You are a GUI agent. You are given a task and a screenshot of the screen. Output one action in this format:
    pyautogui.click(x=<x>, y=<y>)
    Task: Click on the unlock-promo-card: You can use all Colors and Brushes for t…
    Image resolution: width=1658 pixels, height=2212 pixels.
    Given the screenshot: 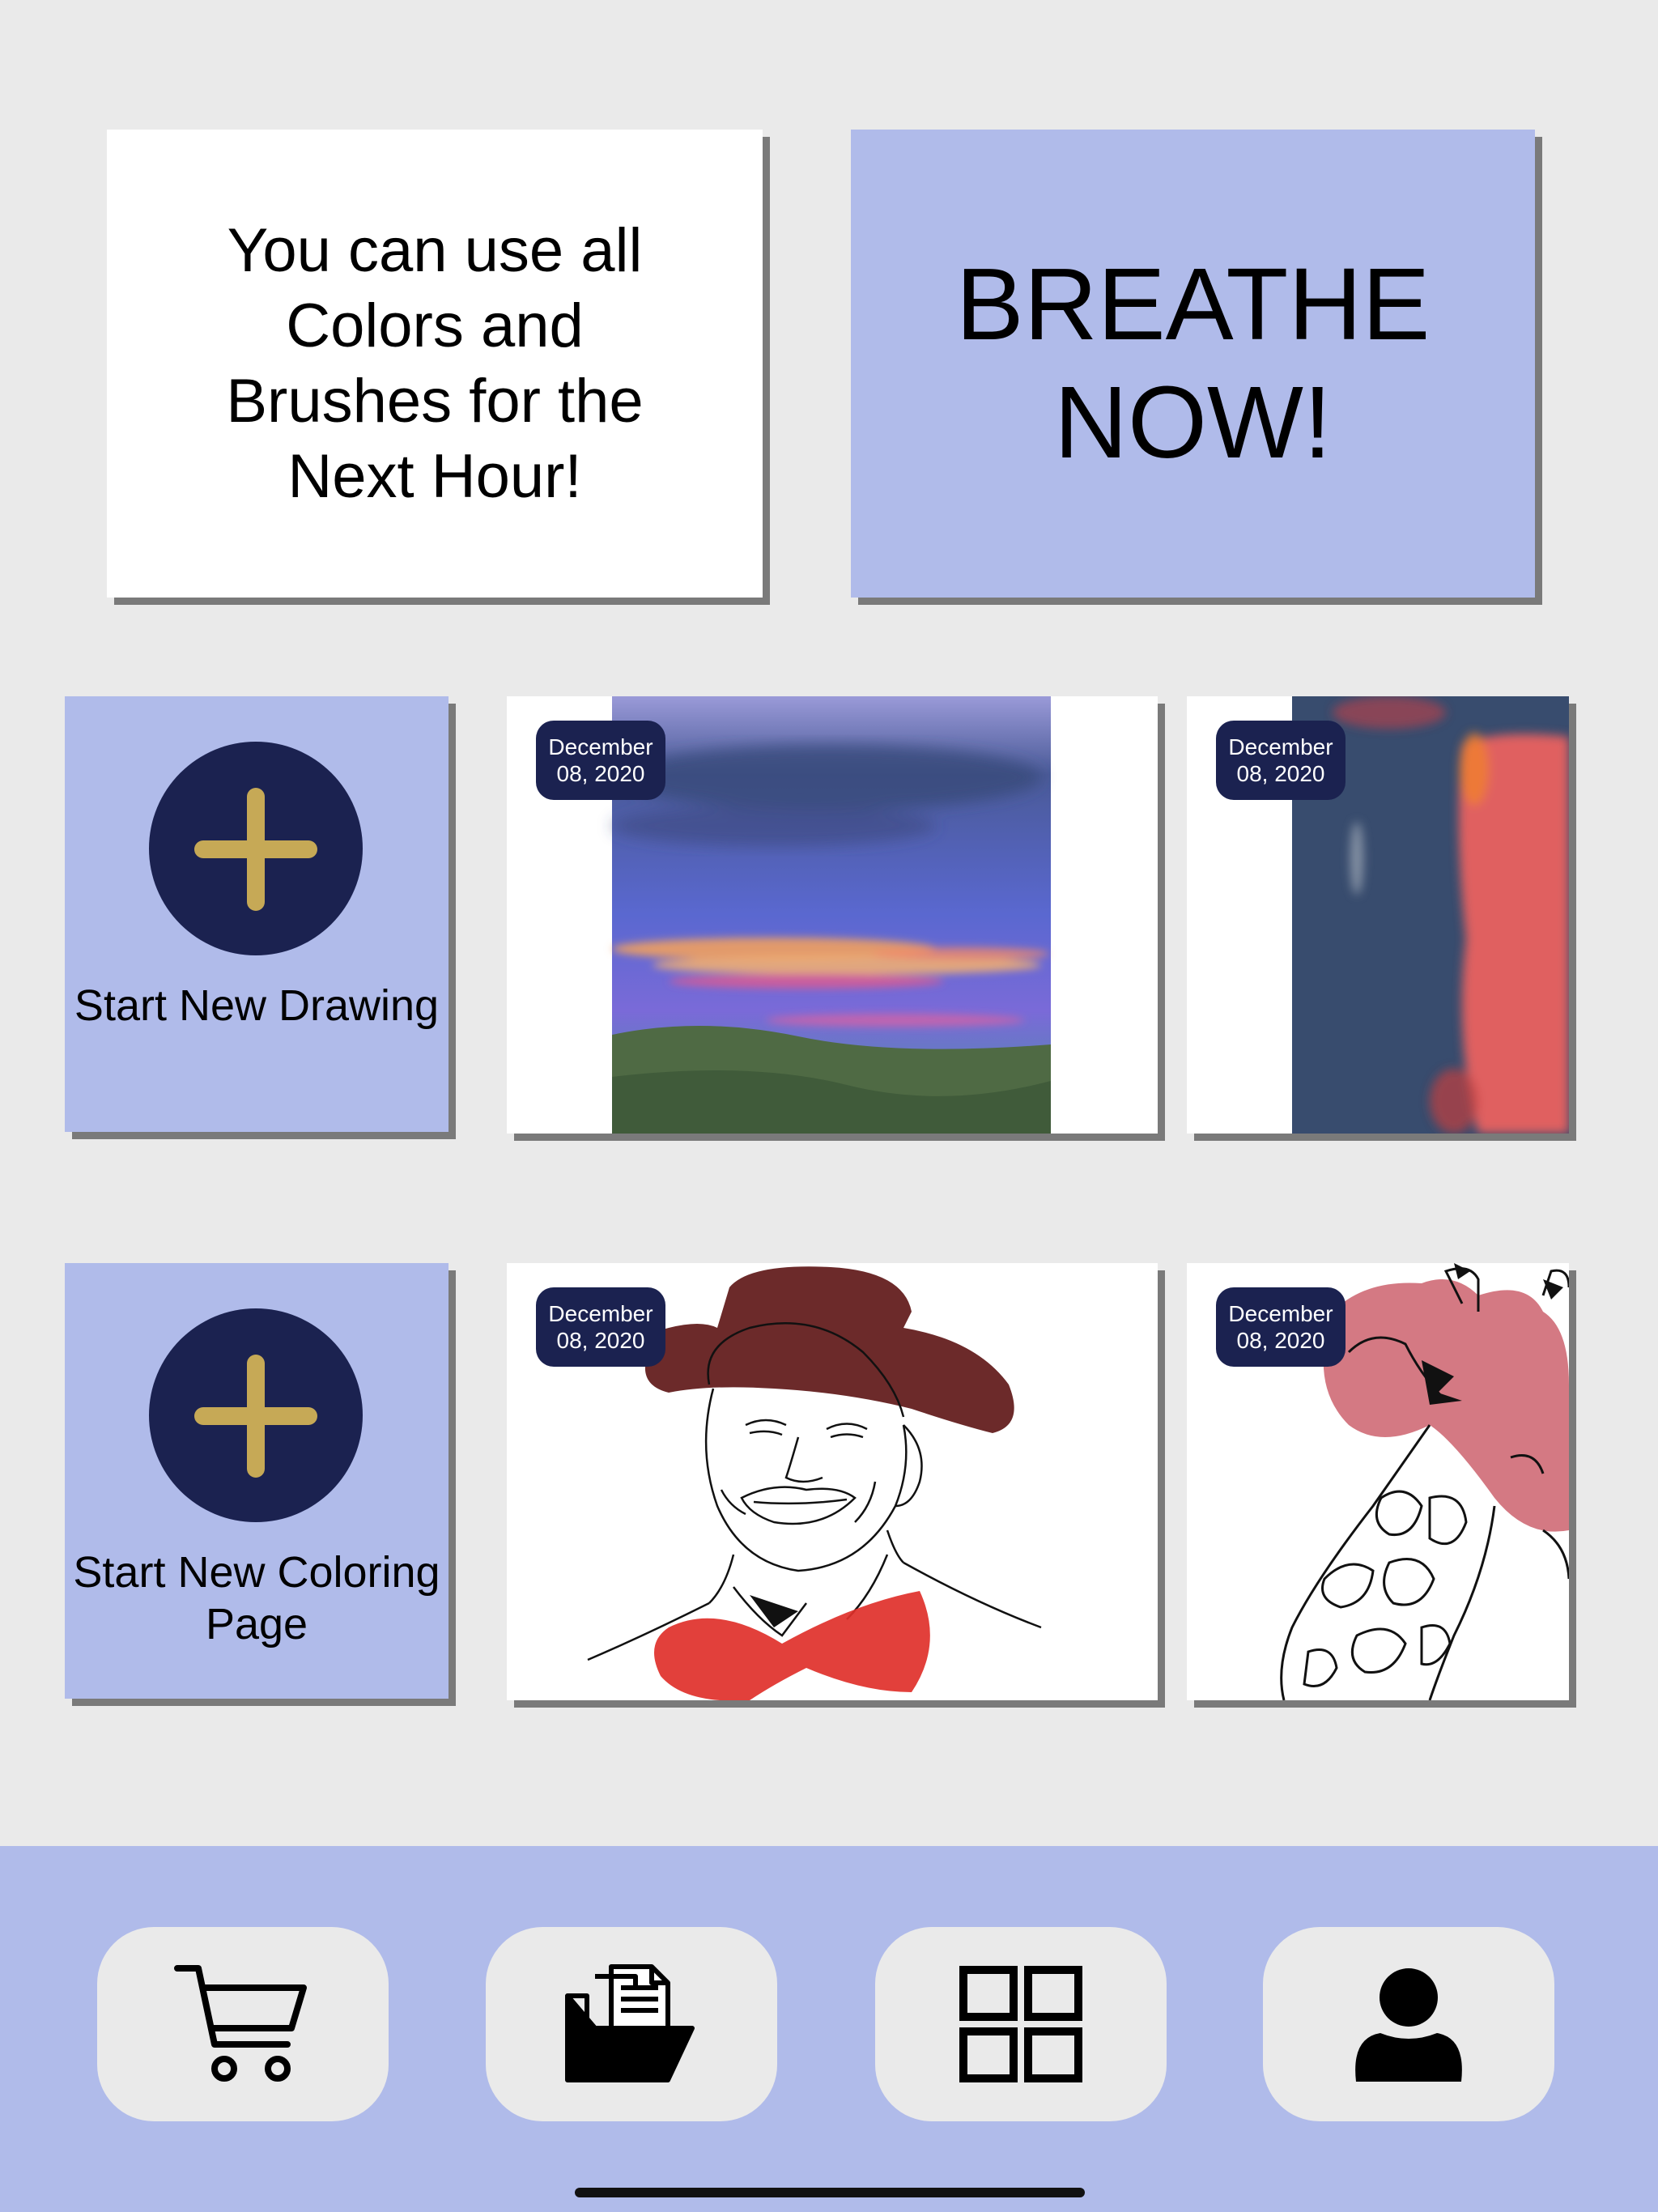 What is the action you would take?
    pyautogui.click(x=435, y=364)
    